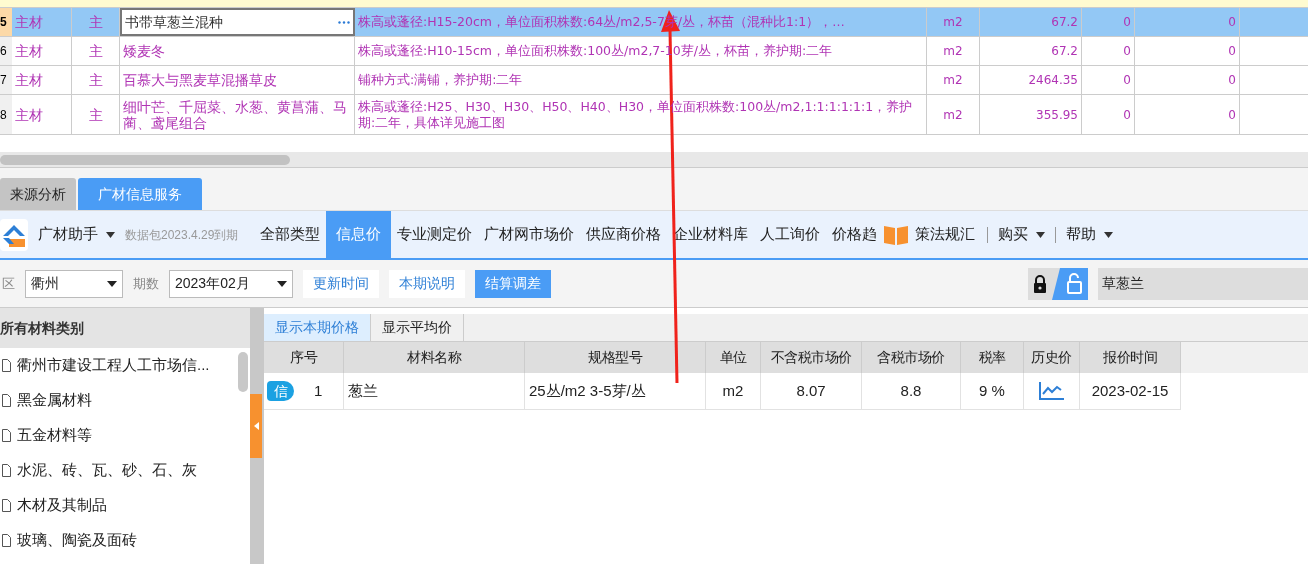 The image size is (1308, 564). I want to click on column-header: 历史价, so click(1052, 357).